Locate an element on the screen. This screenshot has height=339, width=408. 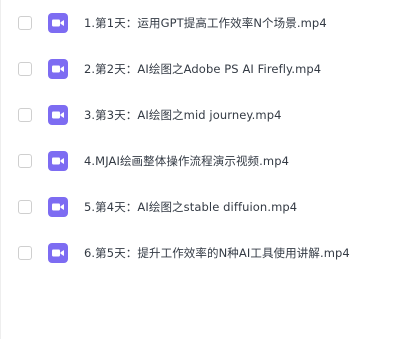
file-row: 4.MJAI绘画整体操作流程演示视频.mp4 is located at coordinates (204, 161).